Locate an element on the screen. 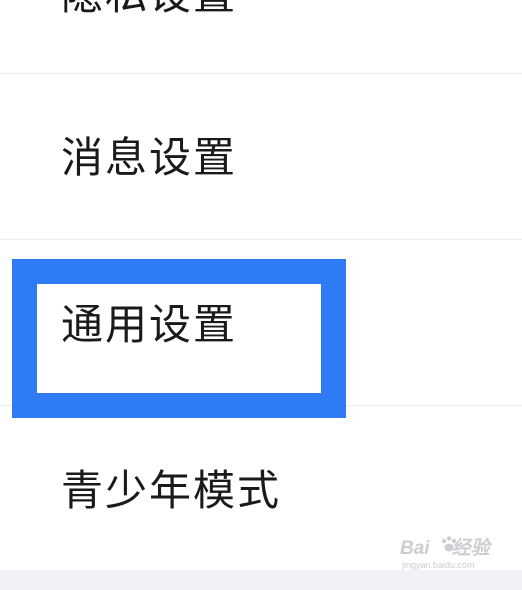  menu-item-label: 消息设置 is located at coordinates (149, 157).